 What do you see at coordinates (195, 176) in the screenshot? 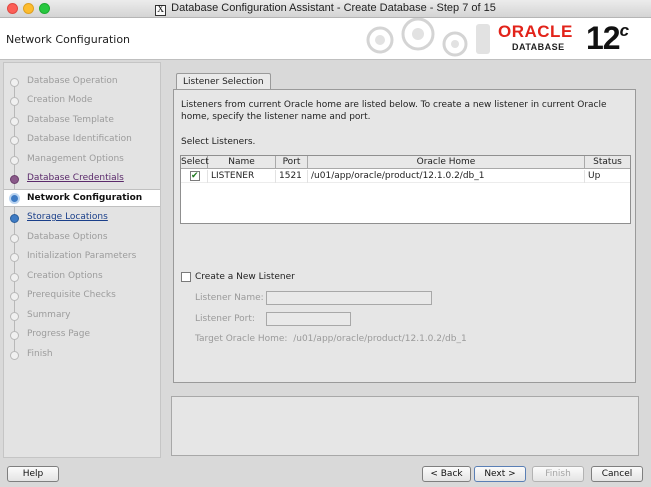
I see `listener-select-checkbox` at bounding box center [195, 176].